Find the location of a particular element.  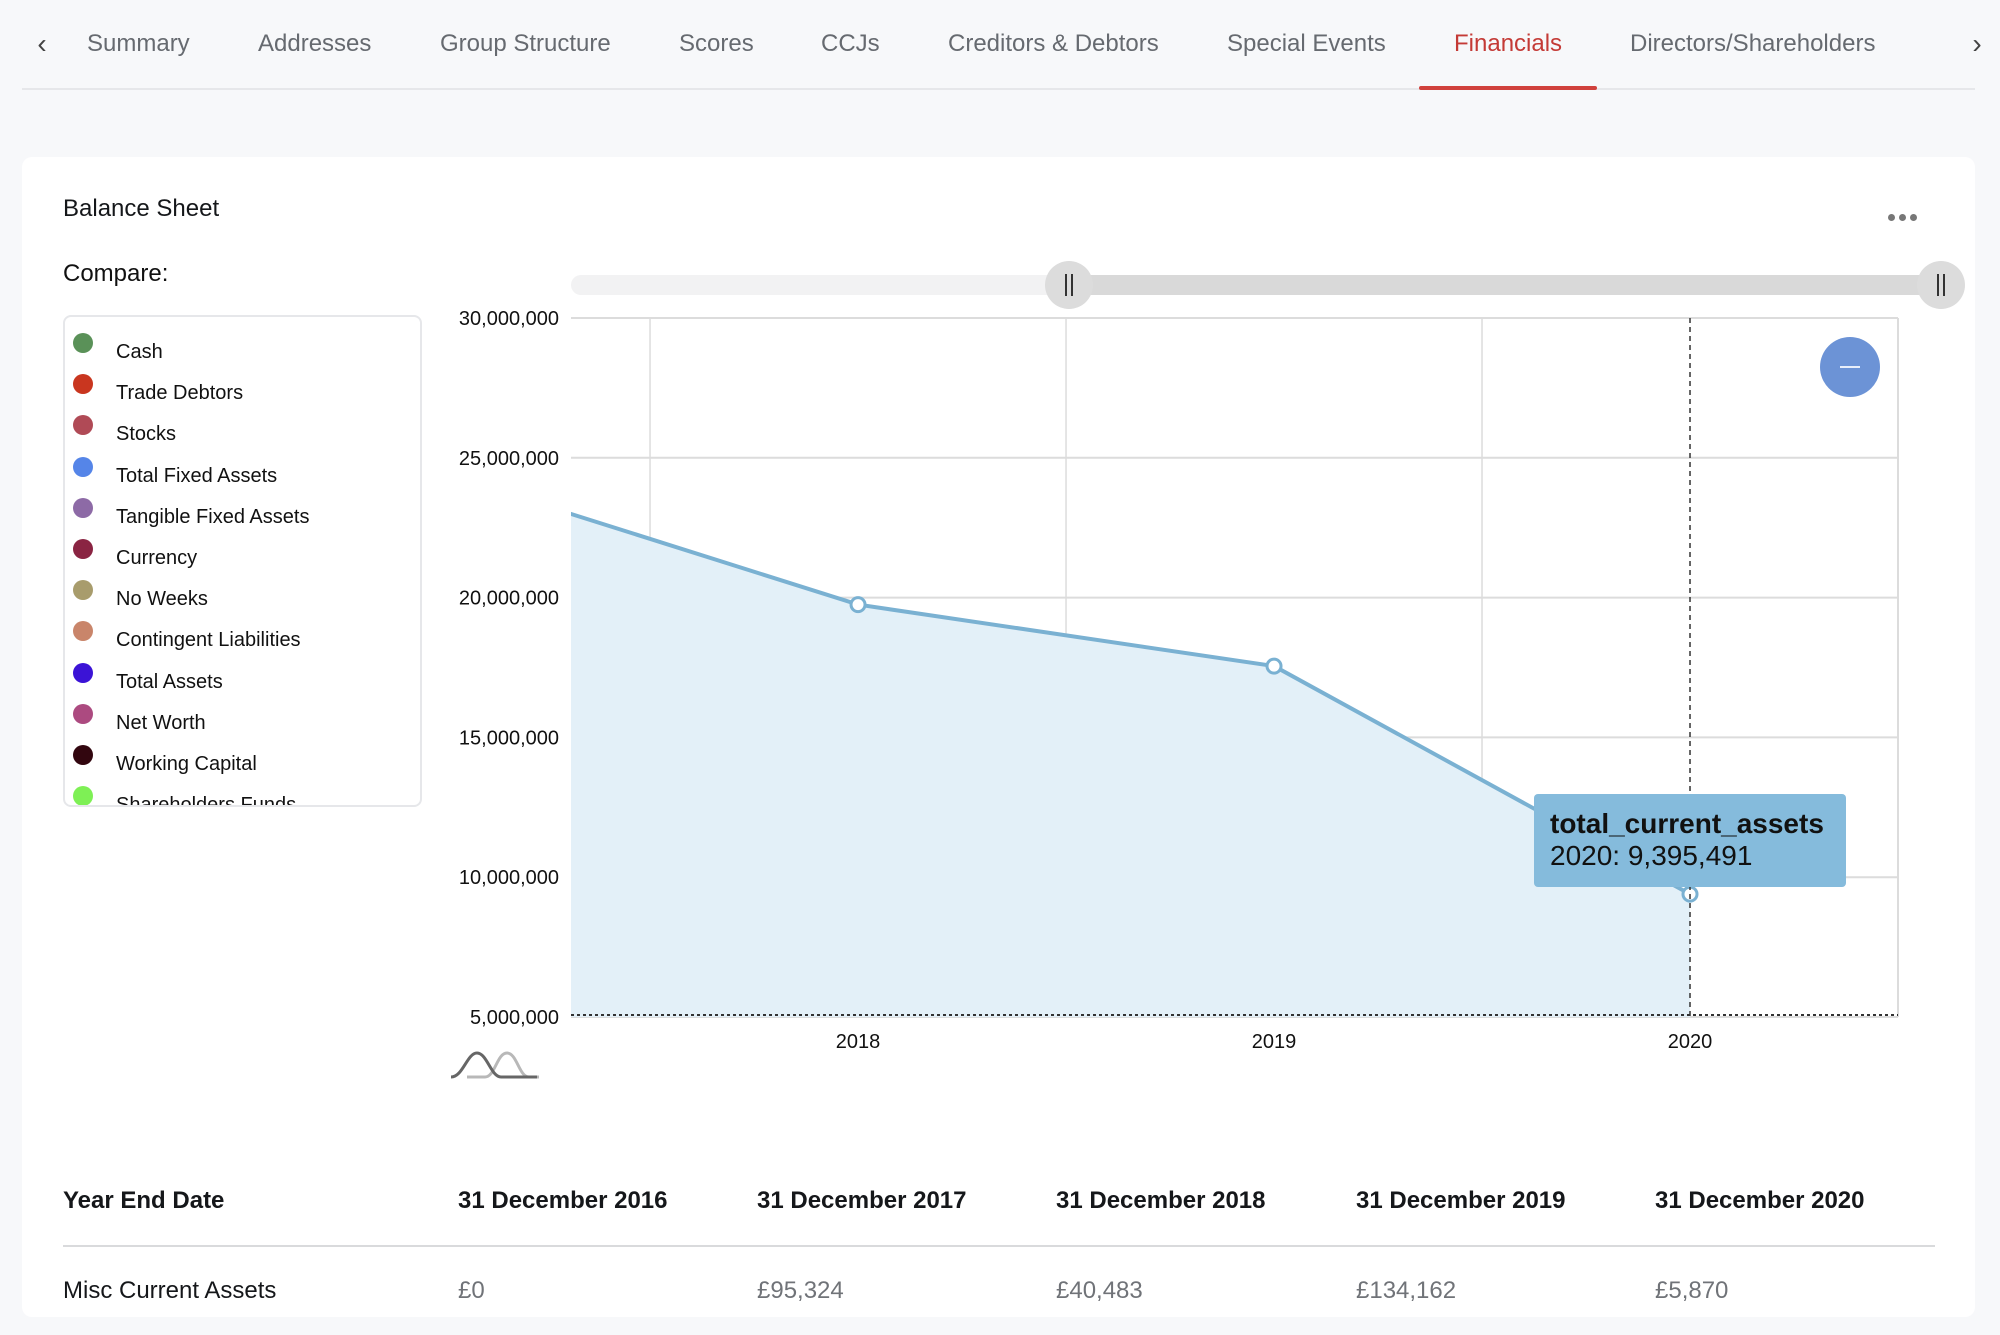

y-tick-label: 20,000,000 is located at coordinates (509, 599).